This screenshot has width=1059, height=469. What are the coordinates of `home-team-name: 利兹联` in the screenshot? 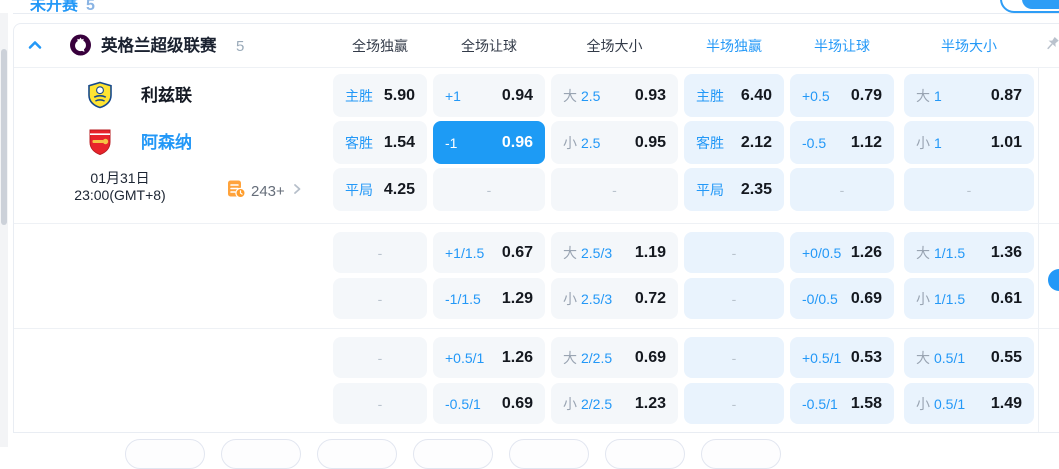 It's located at (166, 95).